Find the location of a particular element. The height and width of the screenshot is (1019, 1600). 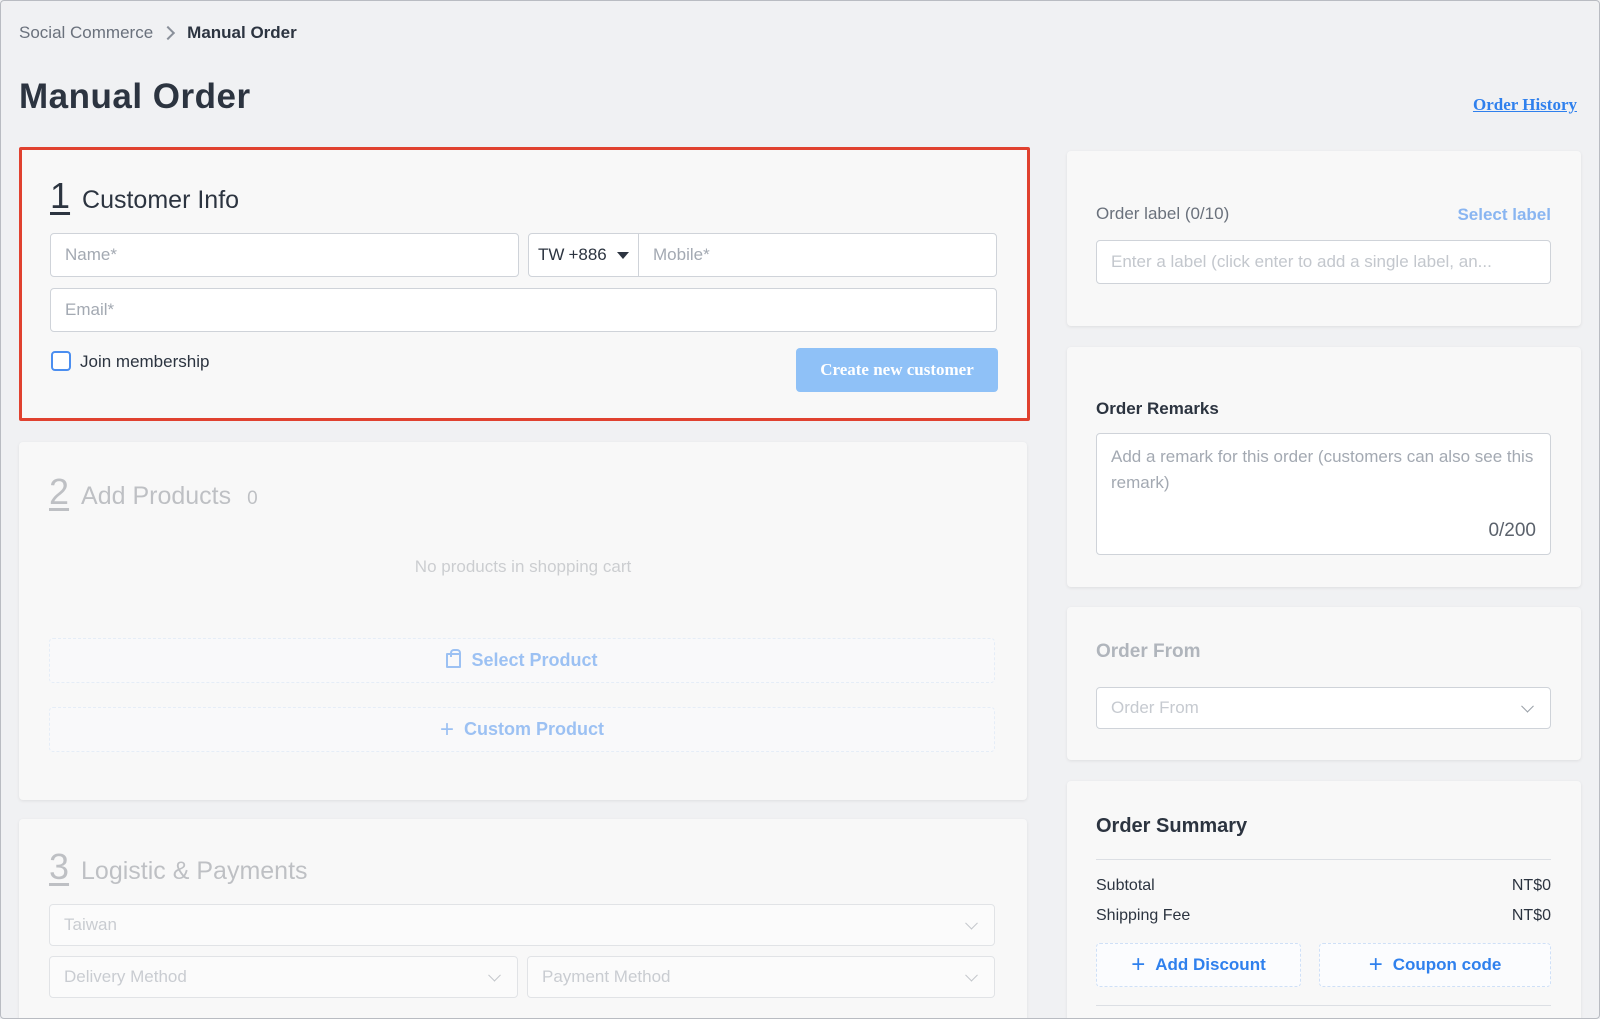

country-code: TW is located at coordinates (551, 254).